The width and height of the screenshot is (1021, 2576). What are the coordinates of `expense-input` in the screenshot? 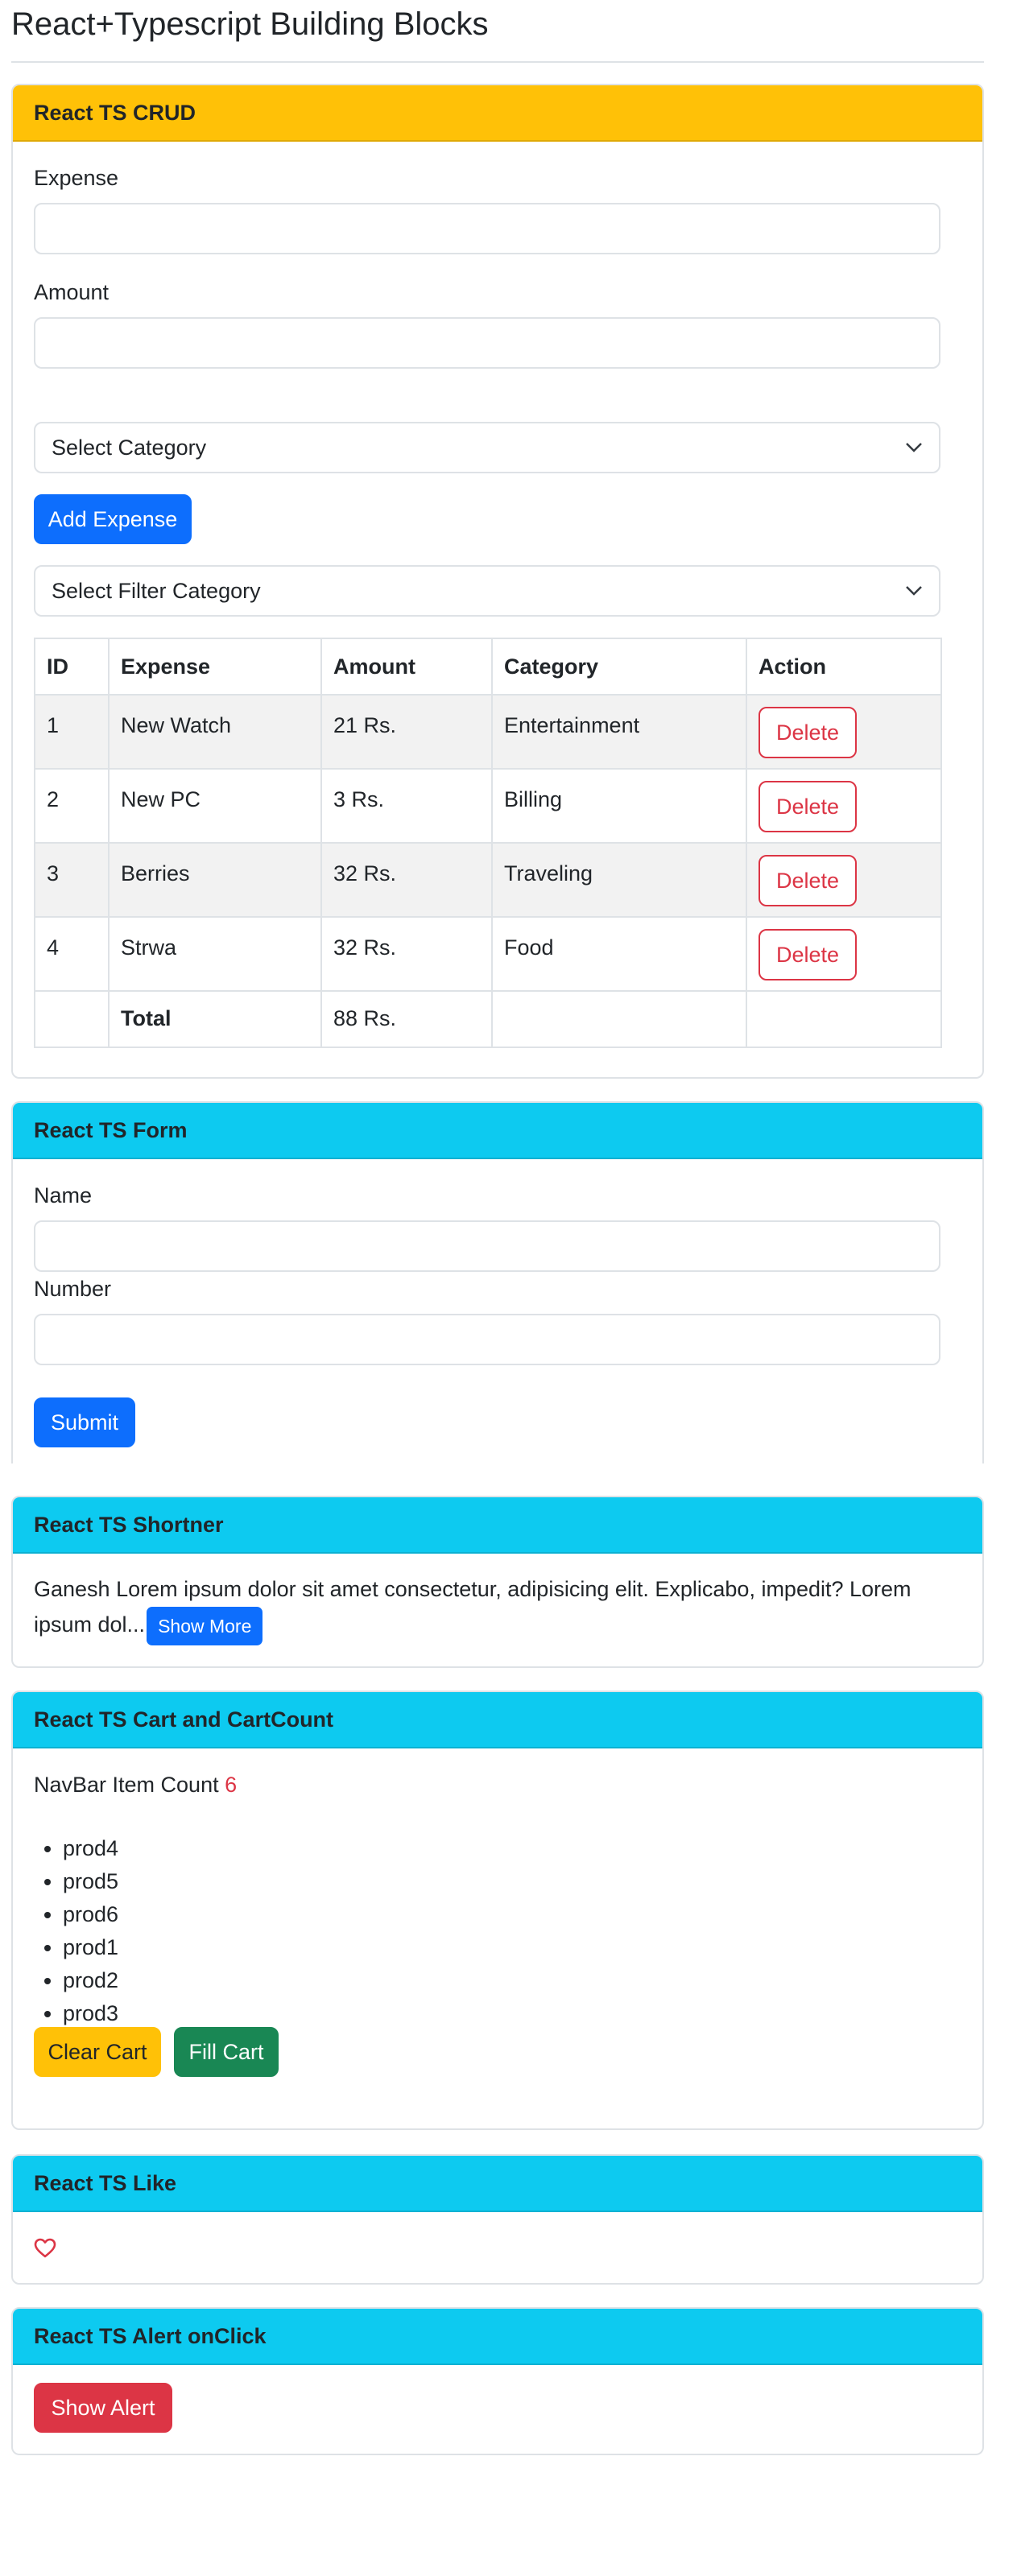 It's located at (487, 228).